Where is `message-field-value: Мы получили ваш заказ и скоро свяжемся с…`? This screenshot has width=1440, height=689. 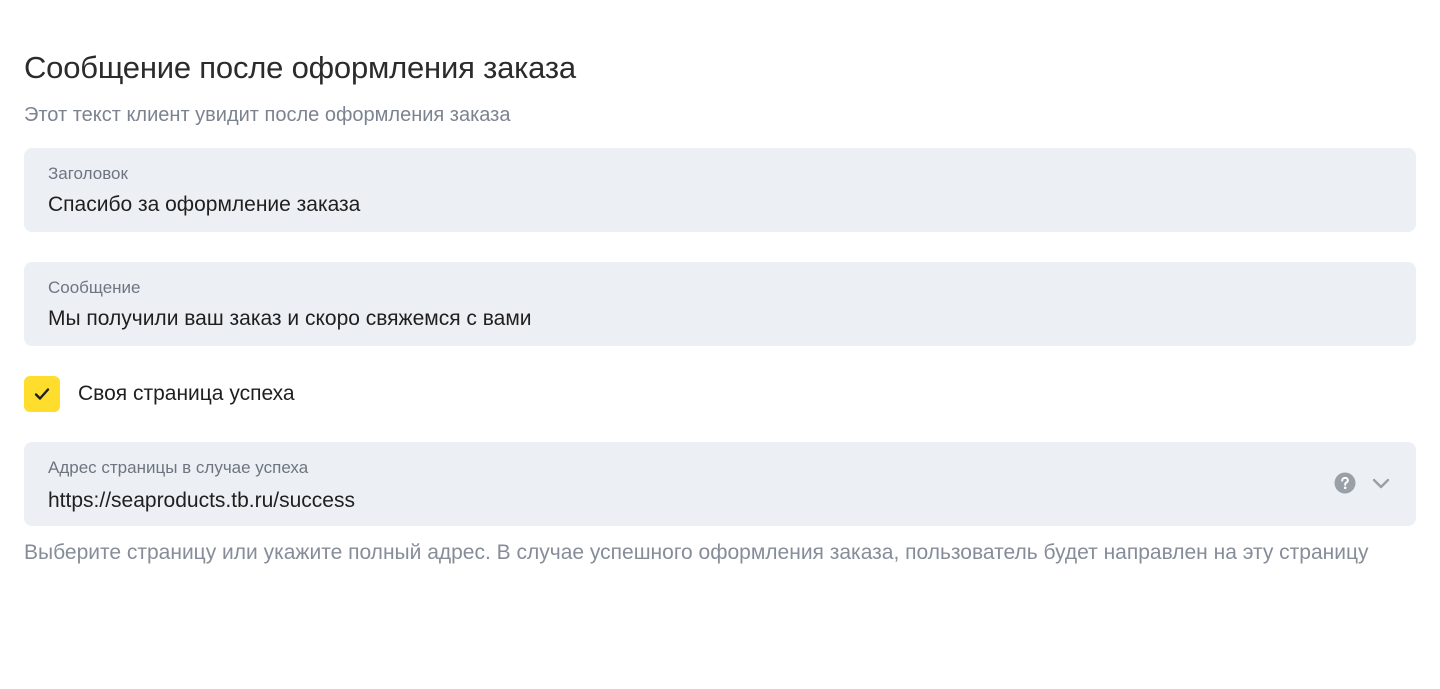
message-field-value: Мы получили ваш заказ и скоро свяжемся с… is located at coordinates (720, 319).